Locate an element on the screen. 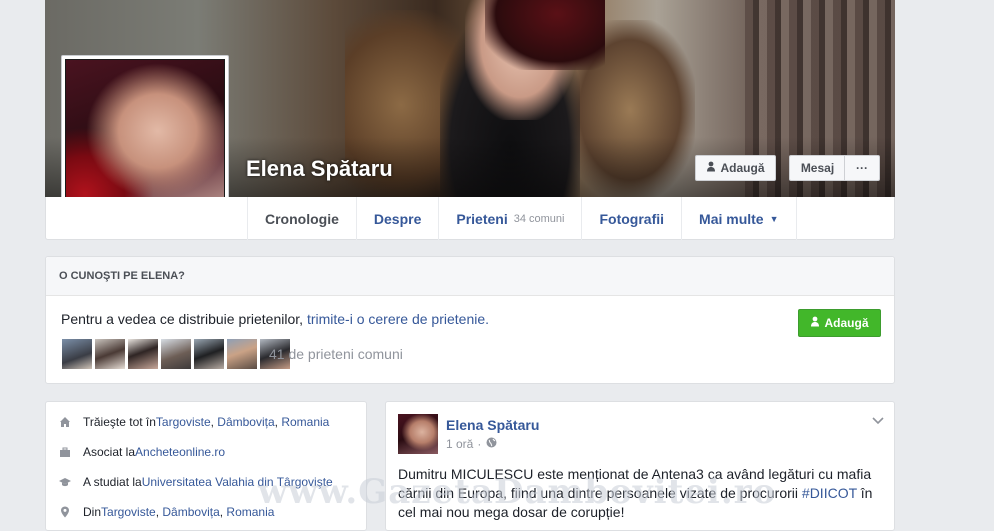  post-meta: 1 oră · is located at coordinates (471, 444).